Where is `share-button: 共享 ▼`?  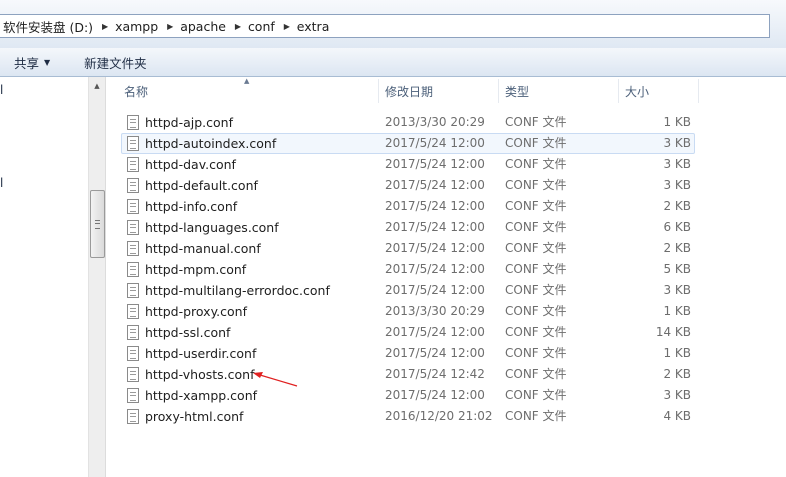
share-button: 共享 ▼ is located at coordinates (32, 62).